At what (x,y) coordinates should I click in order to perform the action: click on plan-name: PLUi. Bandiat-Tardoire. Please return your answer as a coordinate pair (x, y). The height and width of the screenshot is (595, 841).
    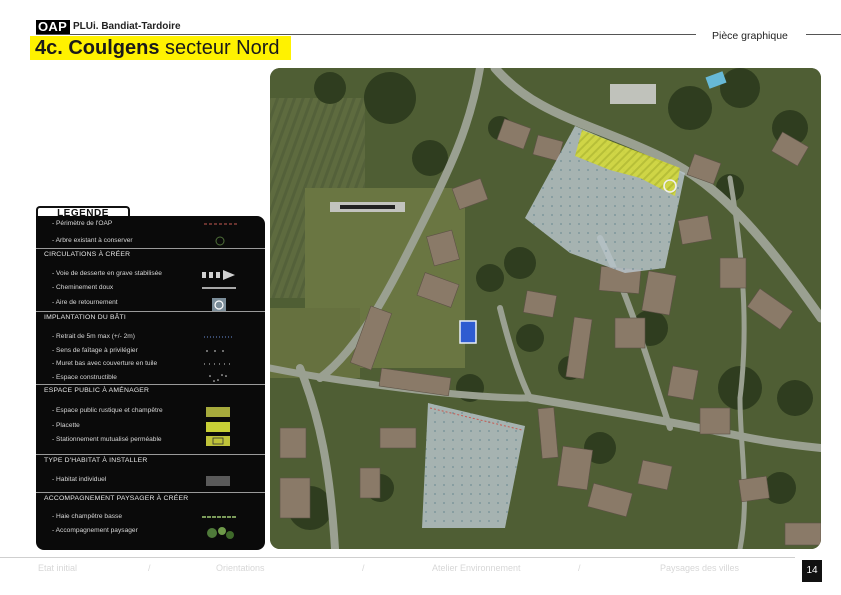
    Looking at the image, I should click on (127, 26).